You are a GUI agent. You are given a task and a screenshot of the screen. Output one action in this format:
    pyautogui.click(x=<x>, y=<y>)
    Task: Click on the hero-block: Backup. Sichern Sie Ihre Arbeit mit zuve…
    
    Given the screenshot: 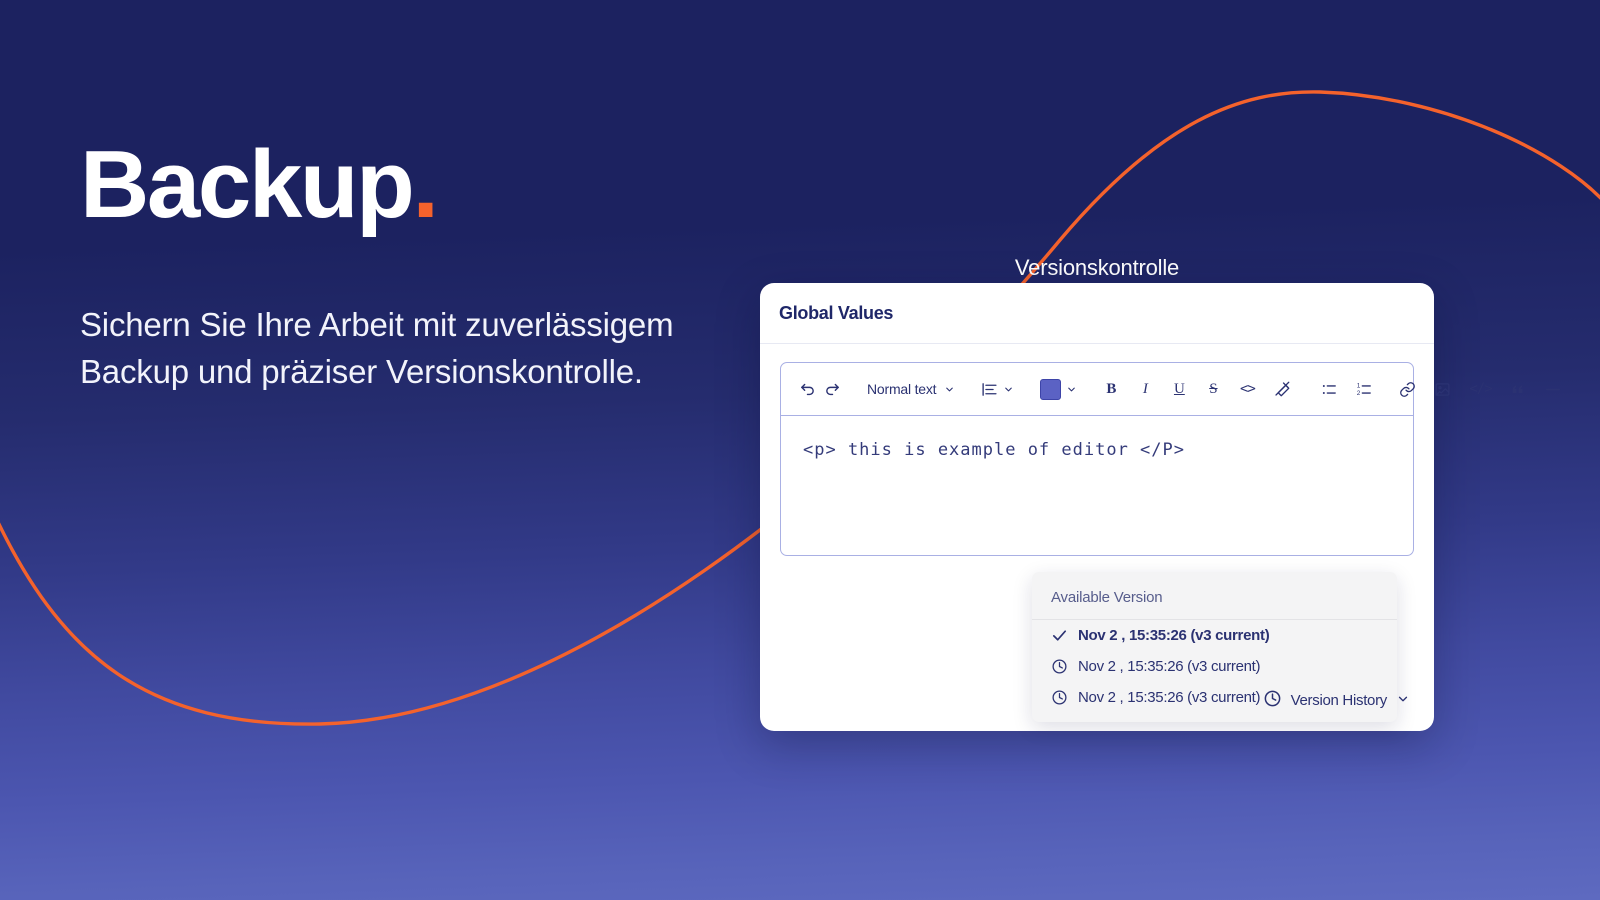 What is the action you would take?
    pyautogui.click(x=430, y=266)
    